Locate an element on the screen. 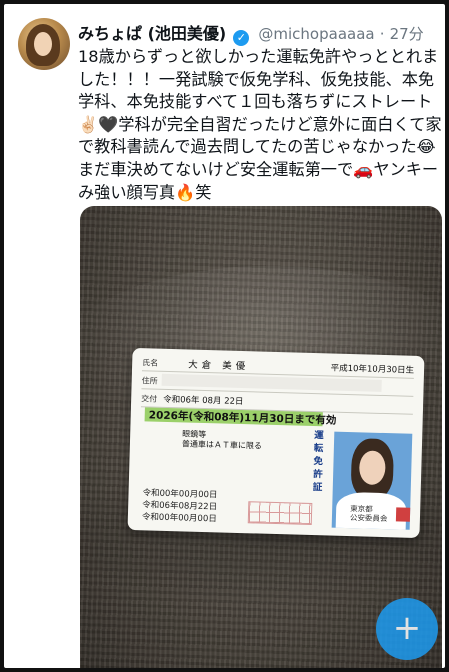 Image resolution: width=449 pixels, height=672 pixels. issue-label: 交付 is located at coordinates (149, 399).